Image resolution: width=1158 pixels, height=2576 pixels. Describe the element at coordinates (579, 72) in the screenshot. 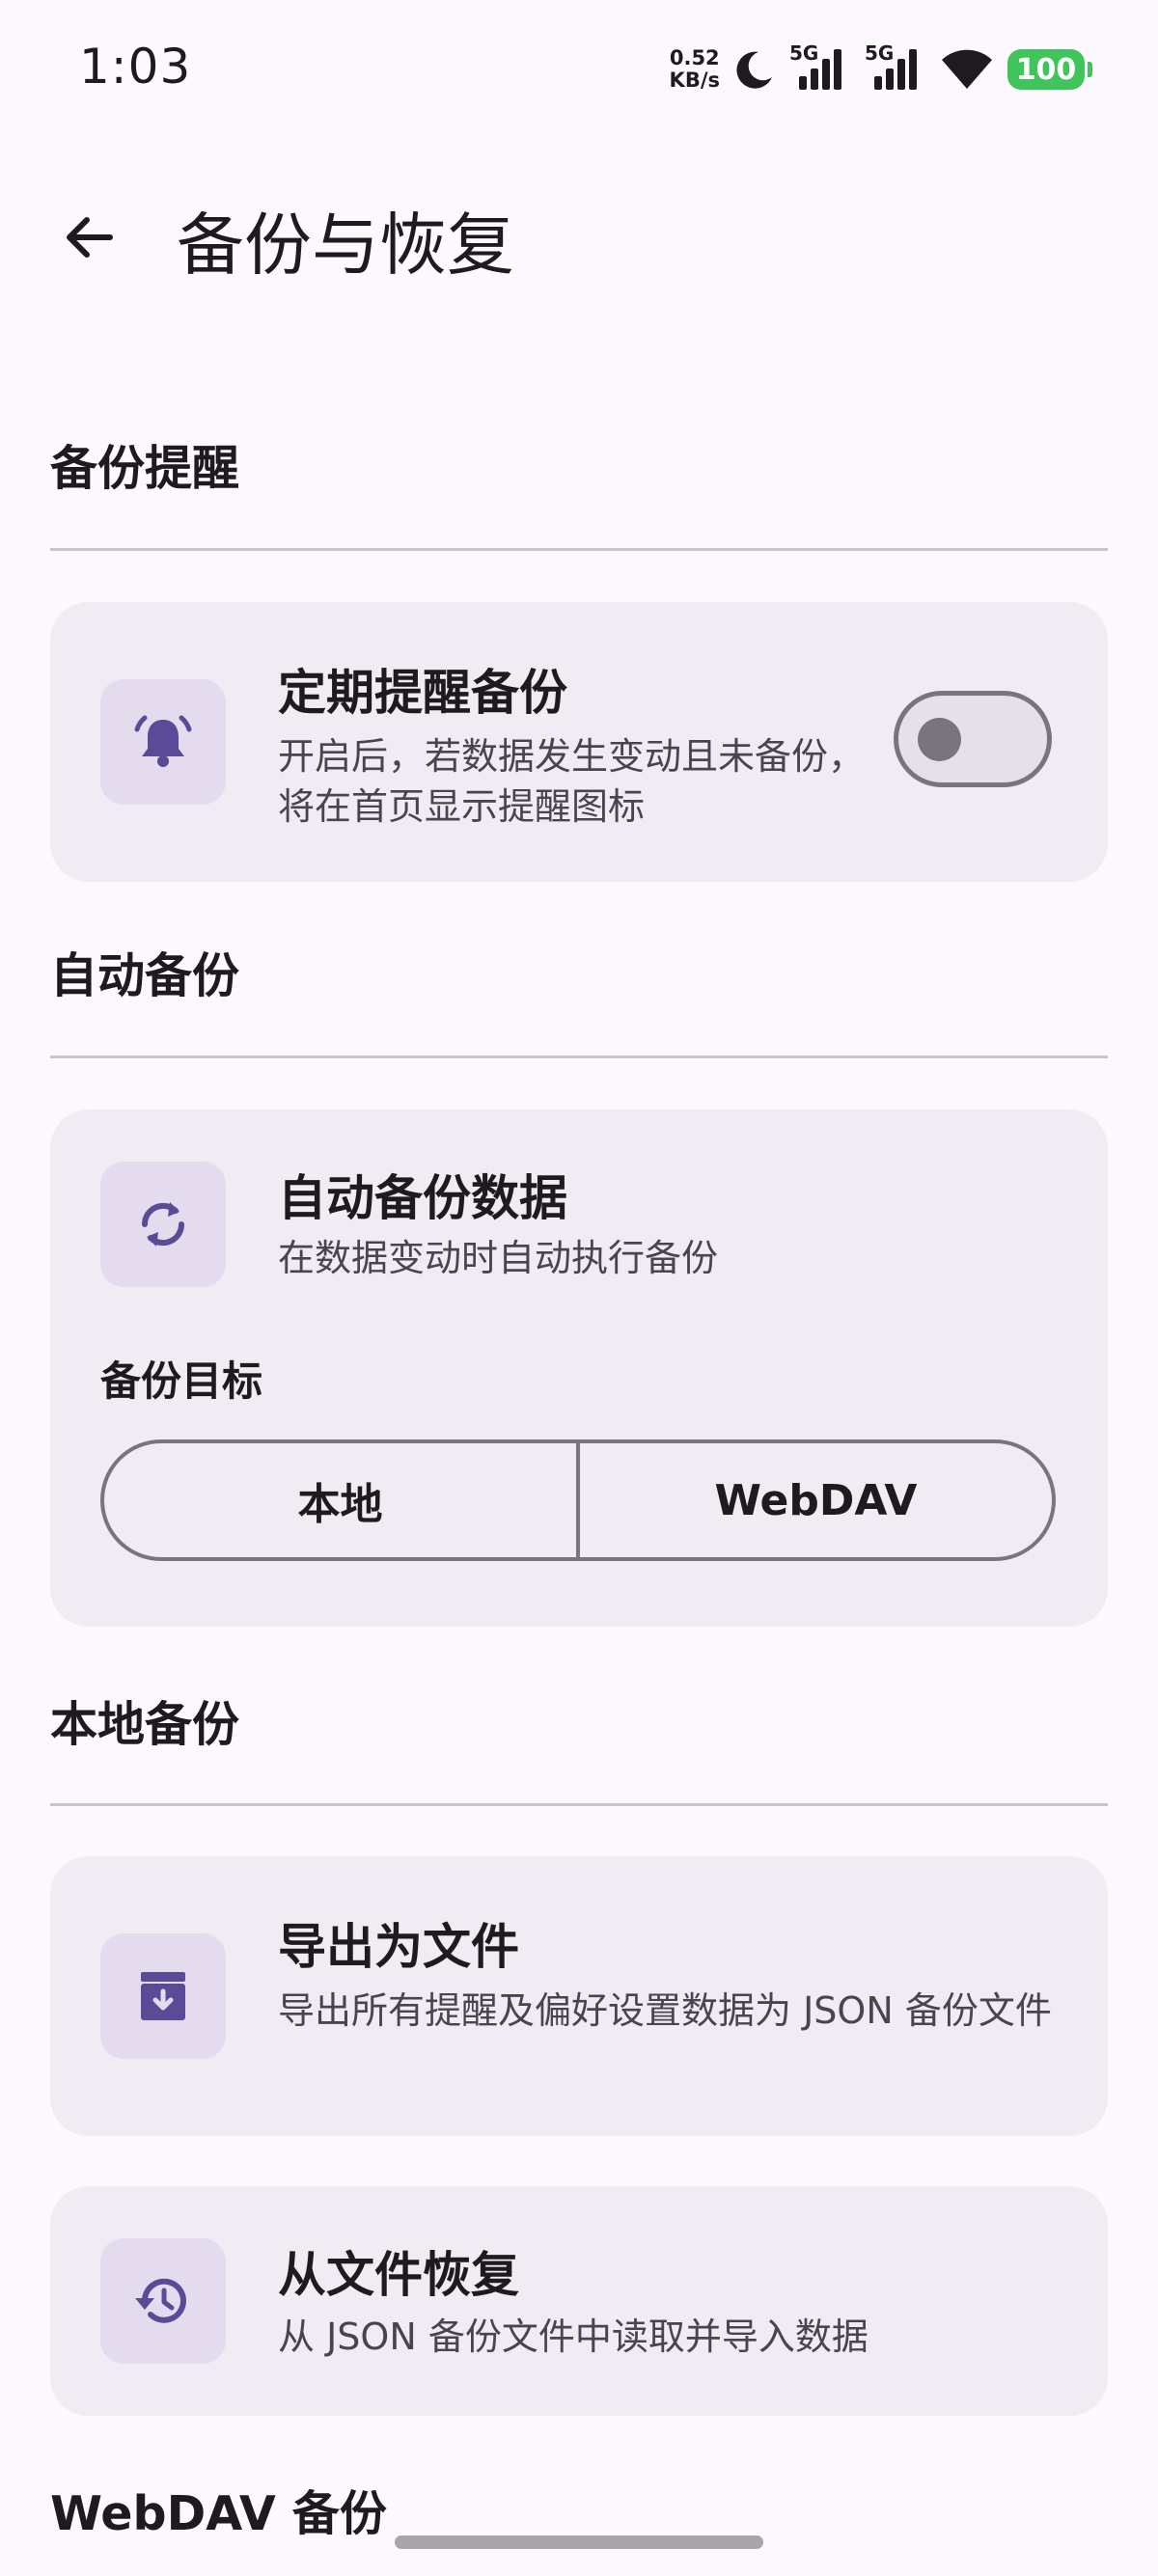

I see `status-bar: 1:03 0.52 KB/s 5G 5G 100` at that location.